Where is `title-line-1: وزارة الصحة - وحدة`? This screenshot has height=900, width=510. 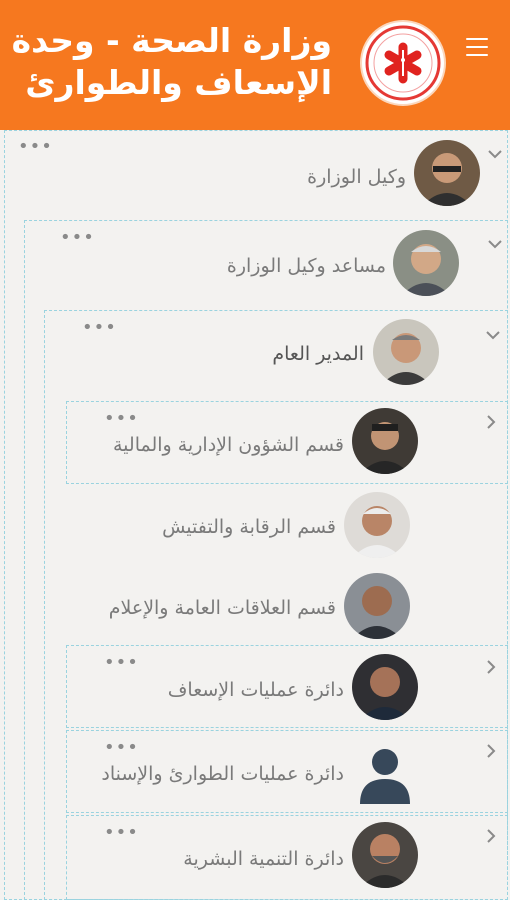 title-line-1: وزارة الصحة - وحدة is located at coordinates (171, 40).